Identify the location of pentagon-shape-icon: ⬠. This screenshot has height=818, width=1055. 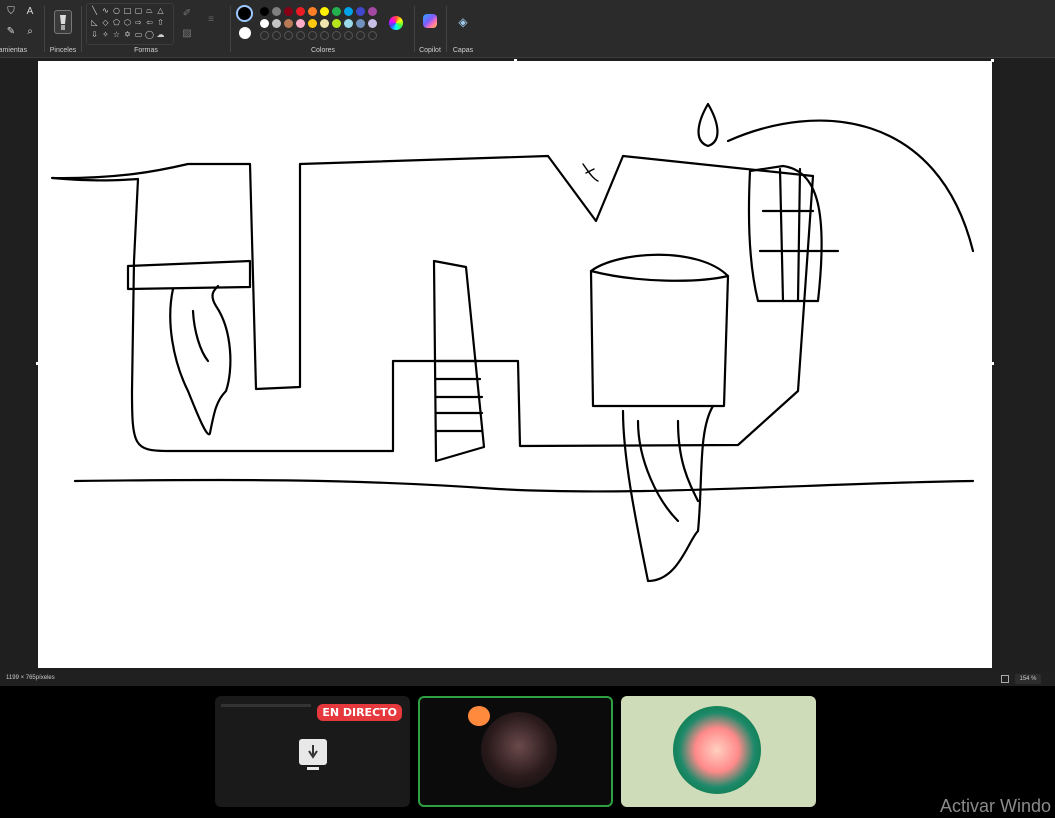
(116, 22).